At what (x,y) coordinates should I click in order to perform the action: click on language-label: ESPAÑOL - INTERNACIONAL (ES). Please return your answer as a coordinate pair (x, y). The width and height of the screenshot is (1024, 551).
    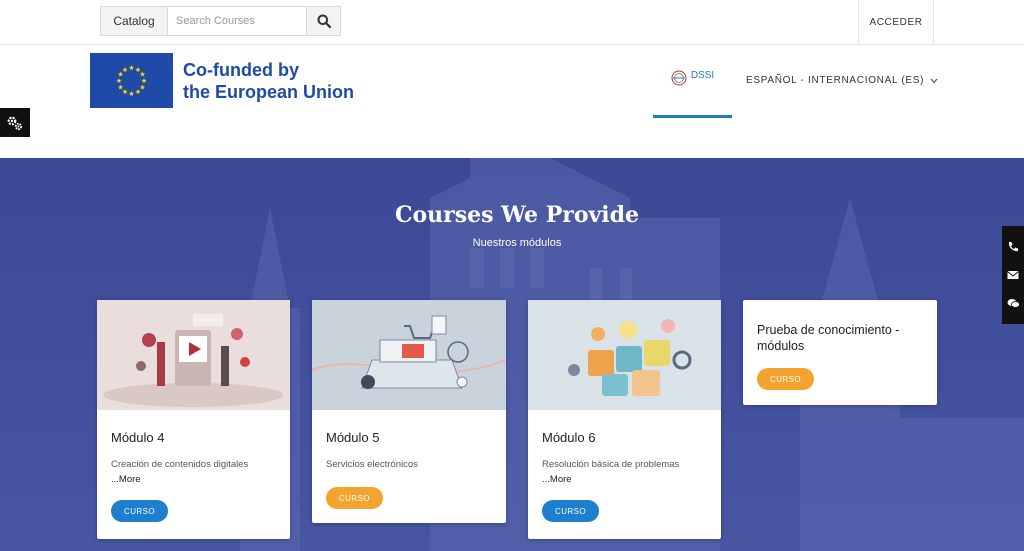
    Looking at the image, I should click on (835, 80).